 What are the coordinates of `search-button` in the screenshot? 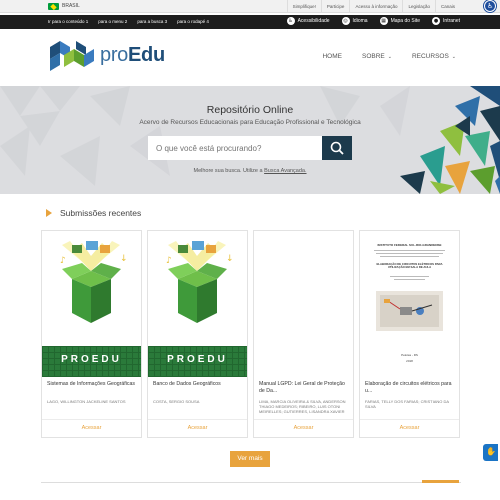 It's located at (337, 148).